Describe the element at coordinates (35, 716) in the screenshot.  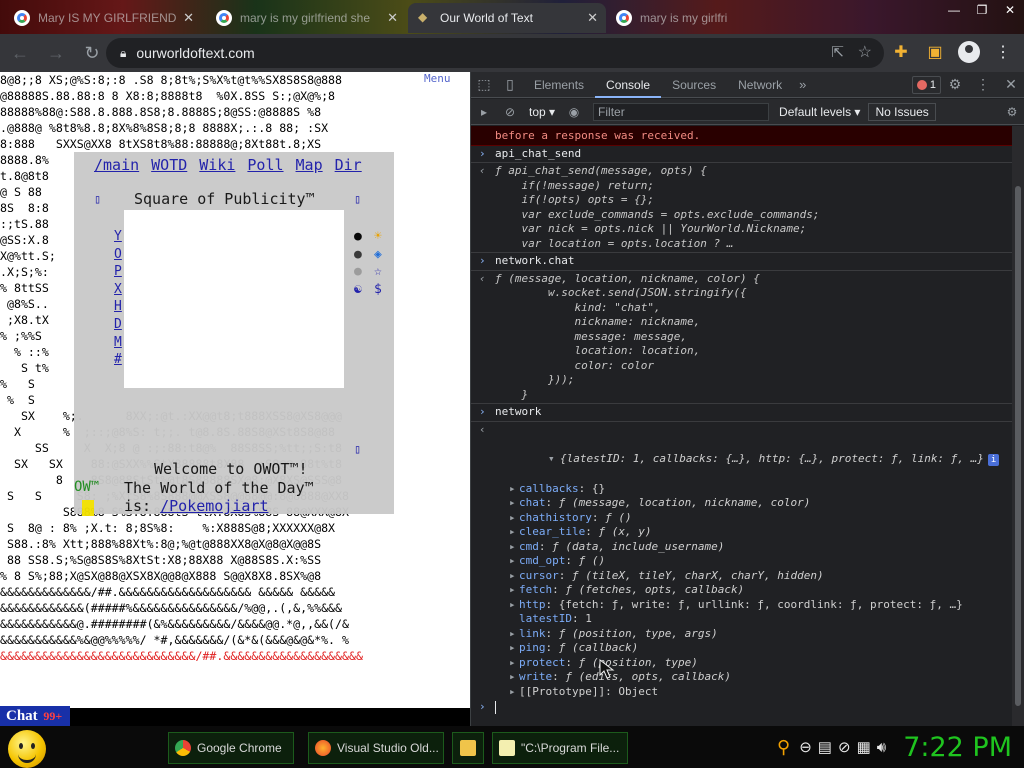
I see `chat-button: Chat 99+` at that location.